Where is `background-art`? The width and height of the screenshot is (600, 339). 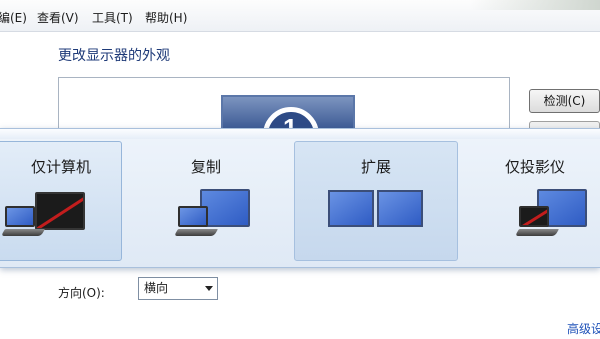
background-art is located at coordinates (535, 5).